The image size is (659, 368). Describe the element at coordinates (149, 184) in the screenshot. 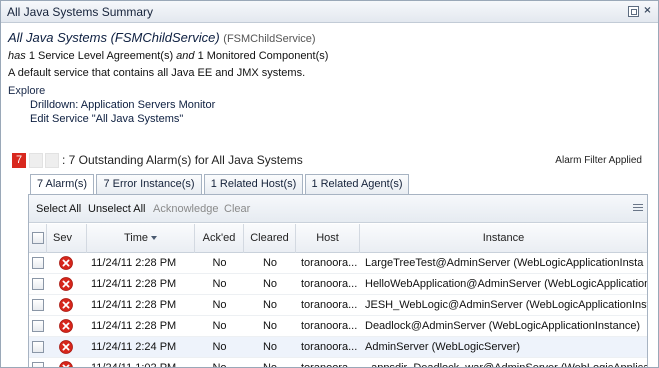

I see `tab-error-instances: 7 Error Instance(s)` at that location.